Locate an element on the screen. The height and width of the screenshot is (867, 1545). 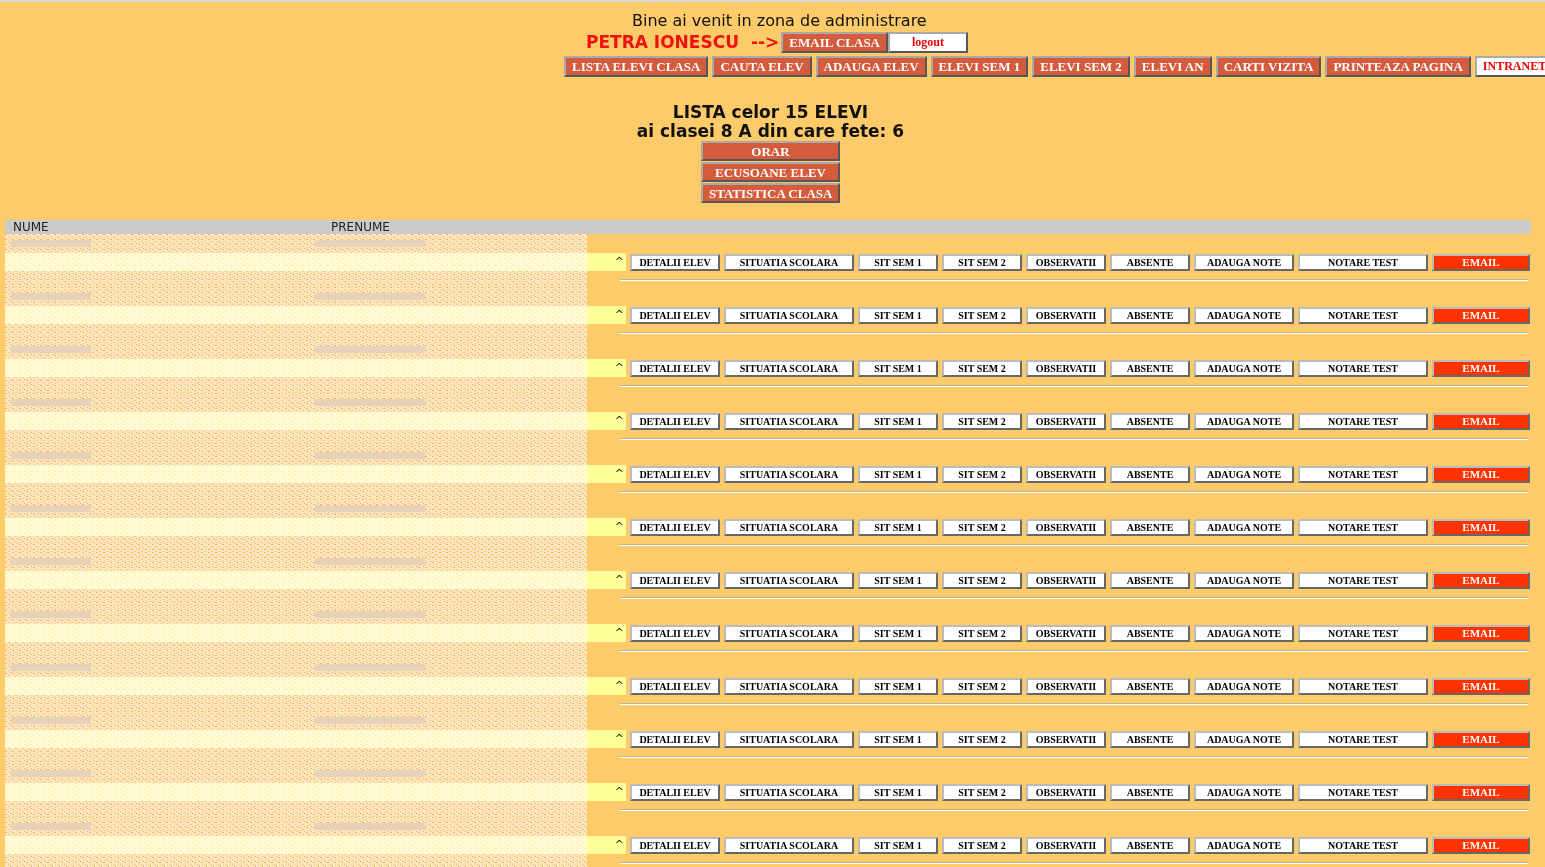
nav-button: ELEVI AN is located at coordinates (1172, 66).